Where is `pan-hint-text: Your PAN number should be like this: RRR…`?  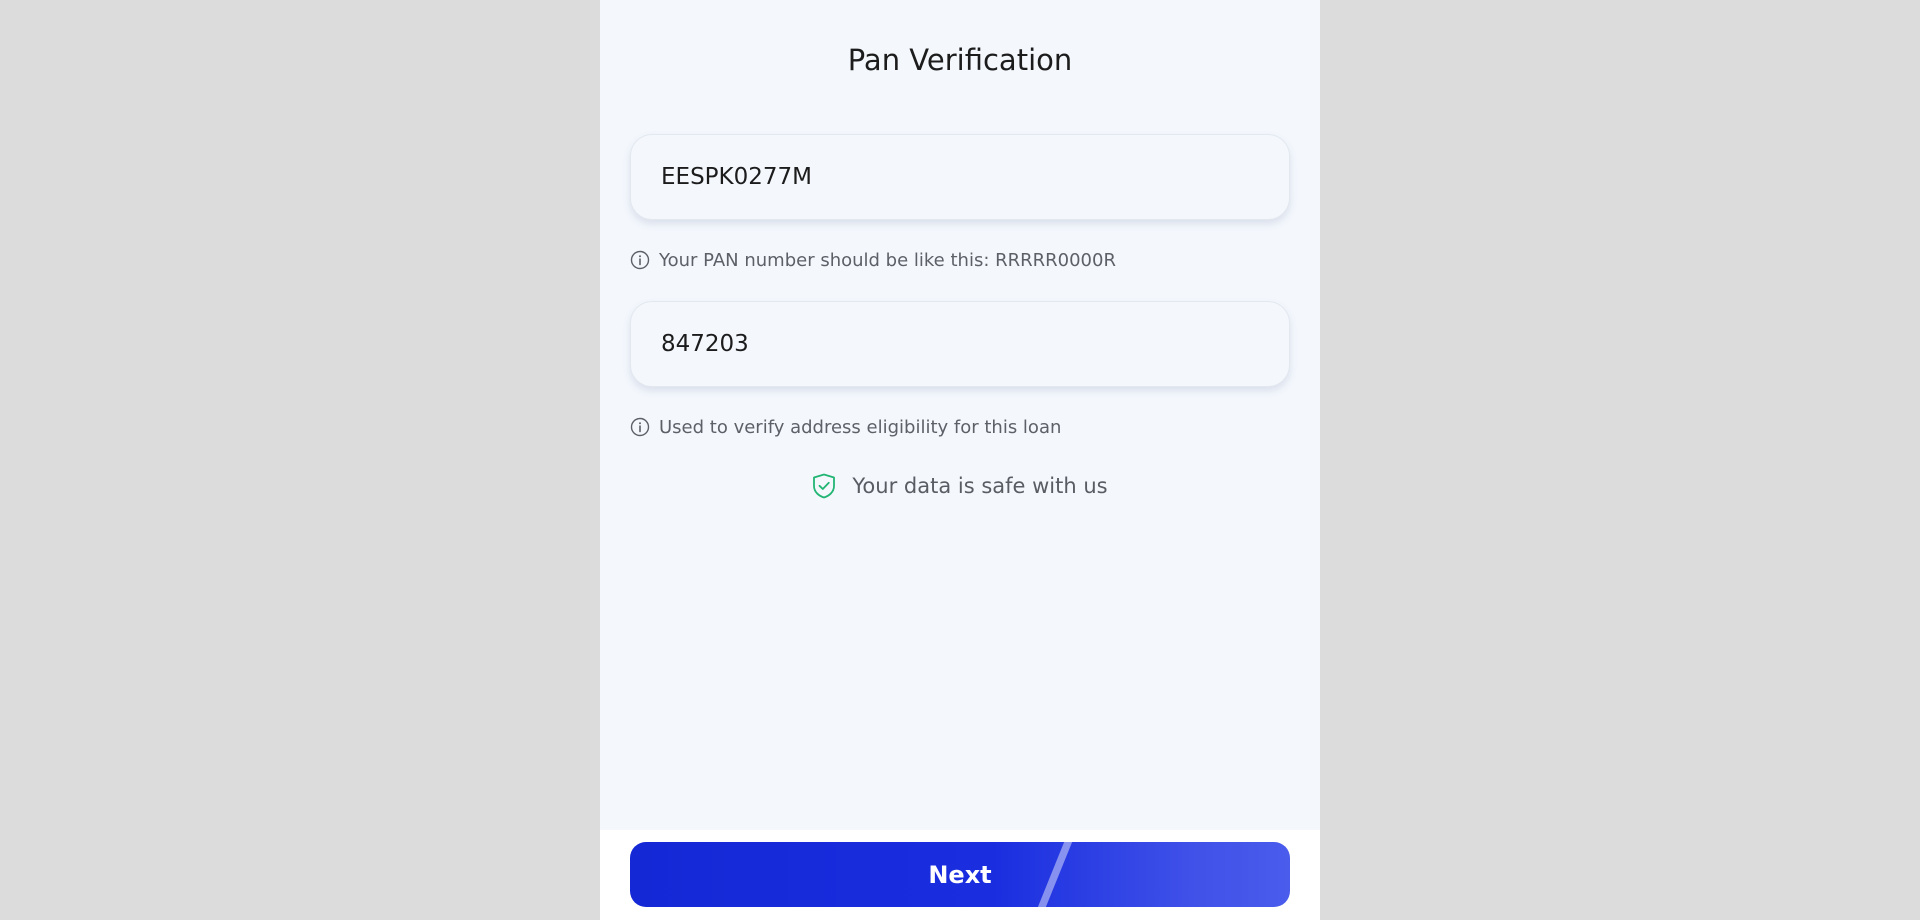 pan-hint-text: Your PAN number should be like this: RRR… is located at coordinates (887, 260).